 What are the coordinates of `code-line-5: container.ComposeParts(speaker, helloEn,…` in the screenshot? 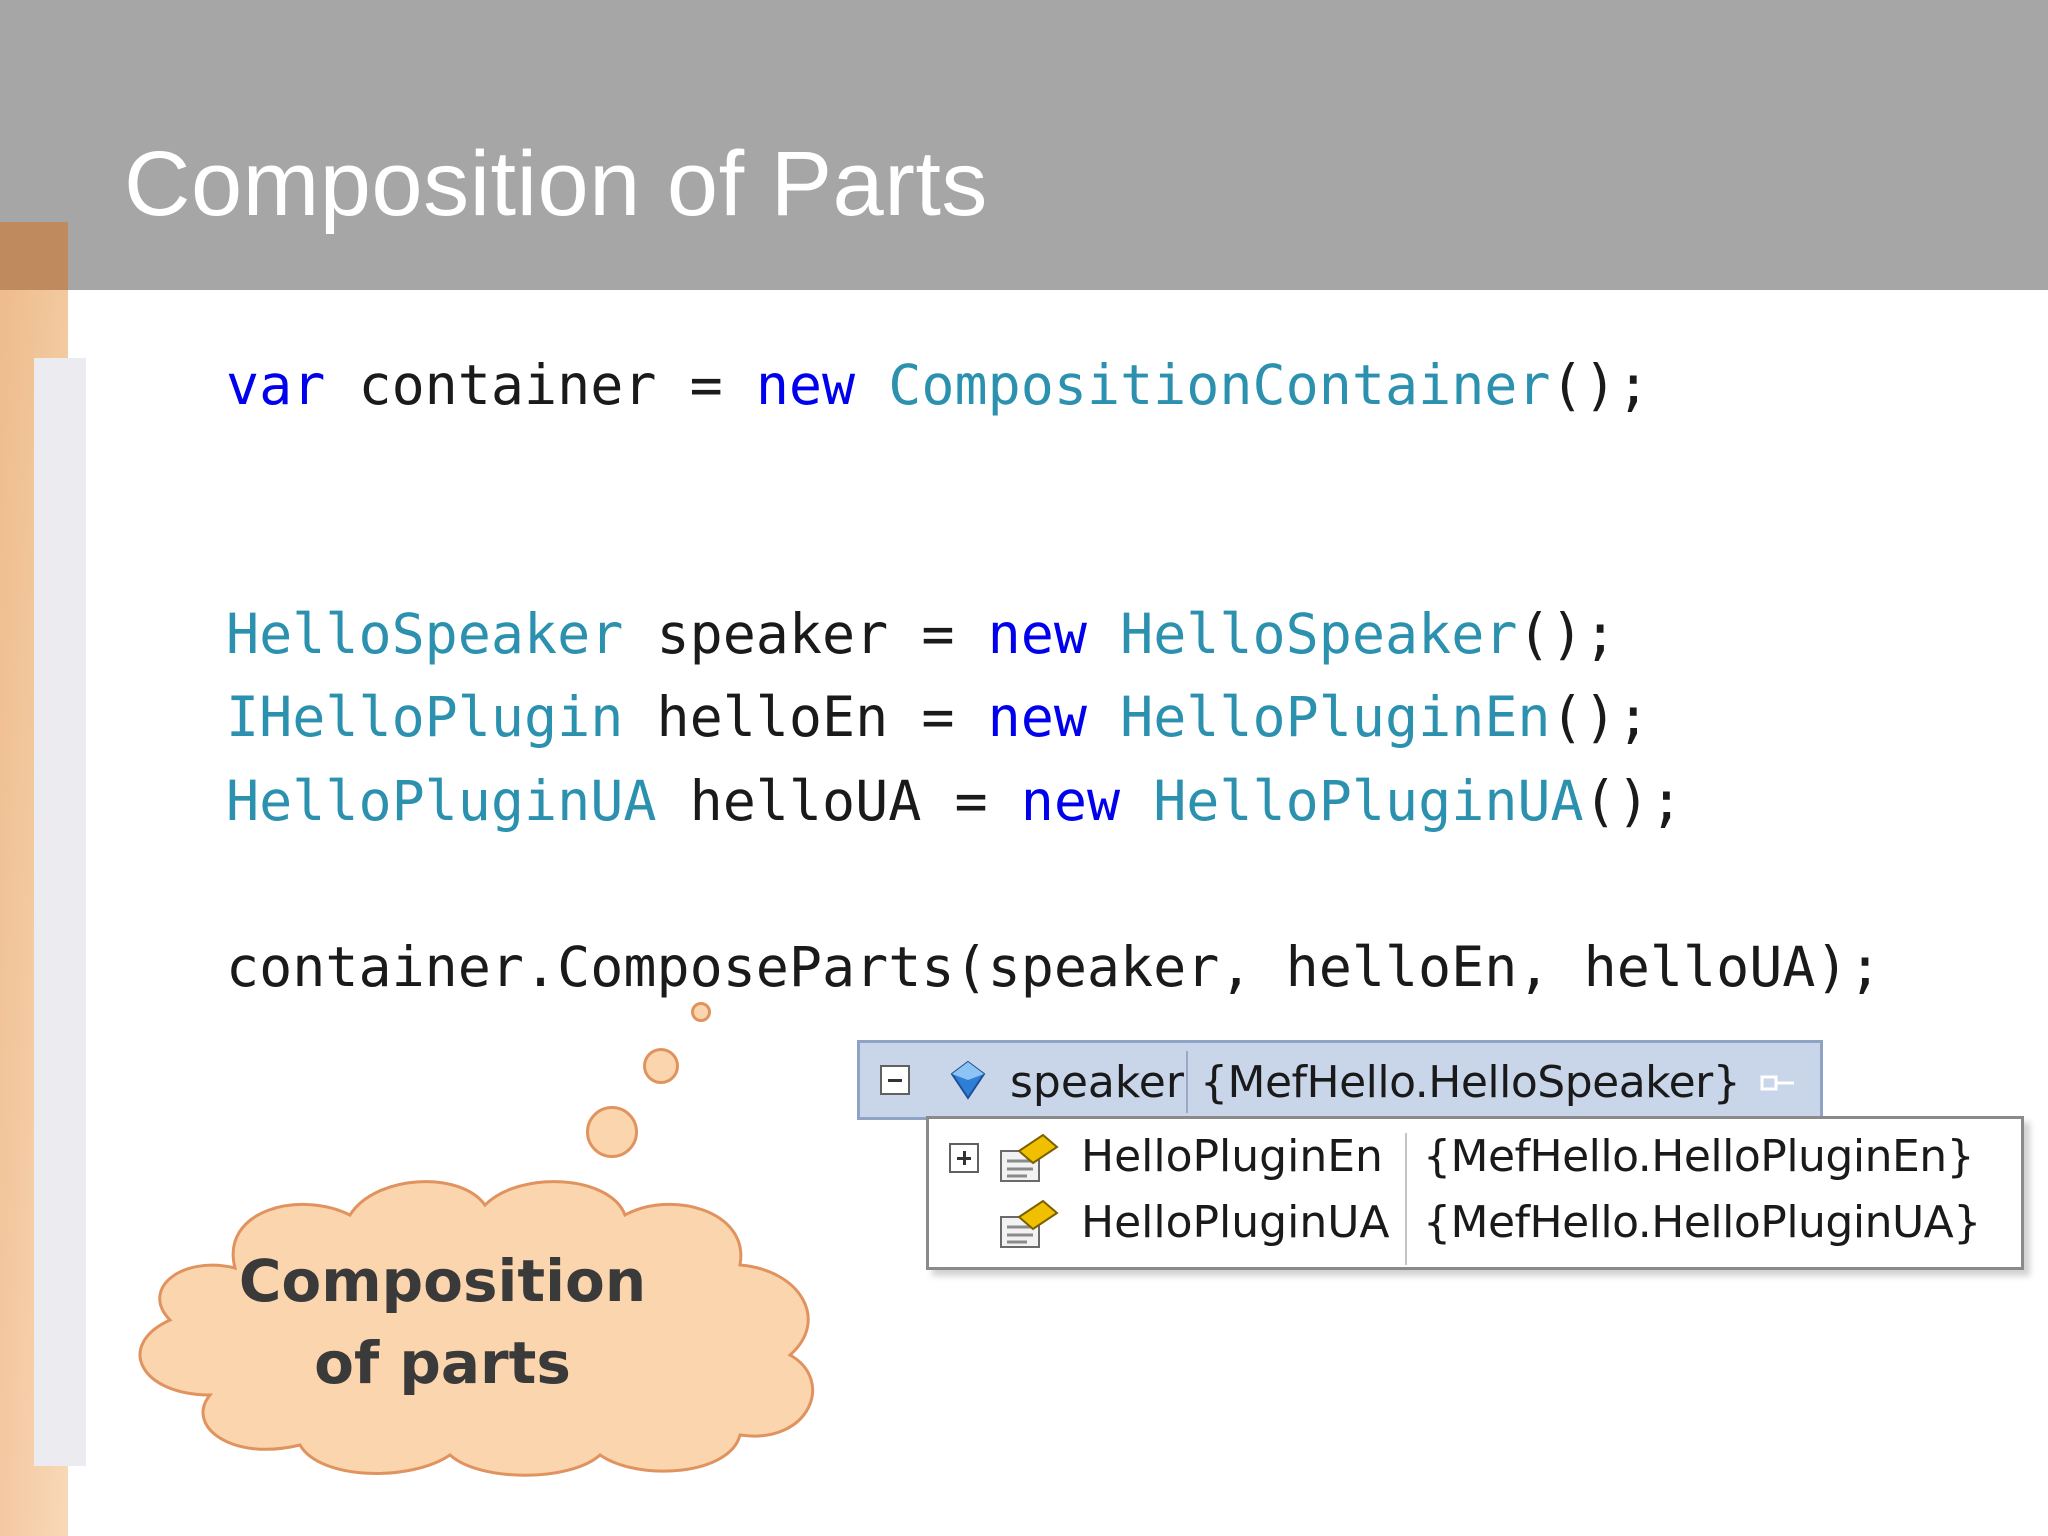 It's located at (1054, 967).